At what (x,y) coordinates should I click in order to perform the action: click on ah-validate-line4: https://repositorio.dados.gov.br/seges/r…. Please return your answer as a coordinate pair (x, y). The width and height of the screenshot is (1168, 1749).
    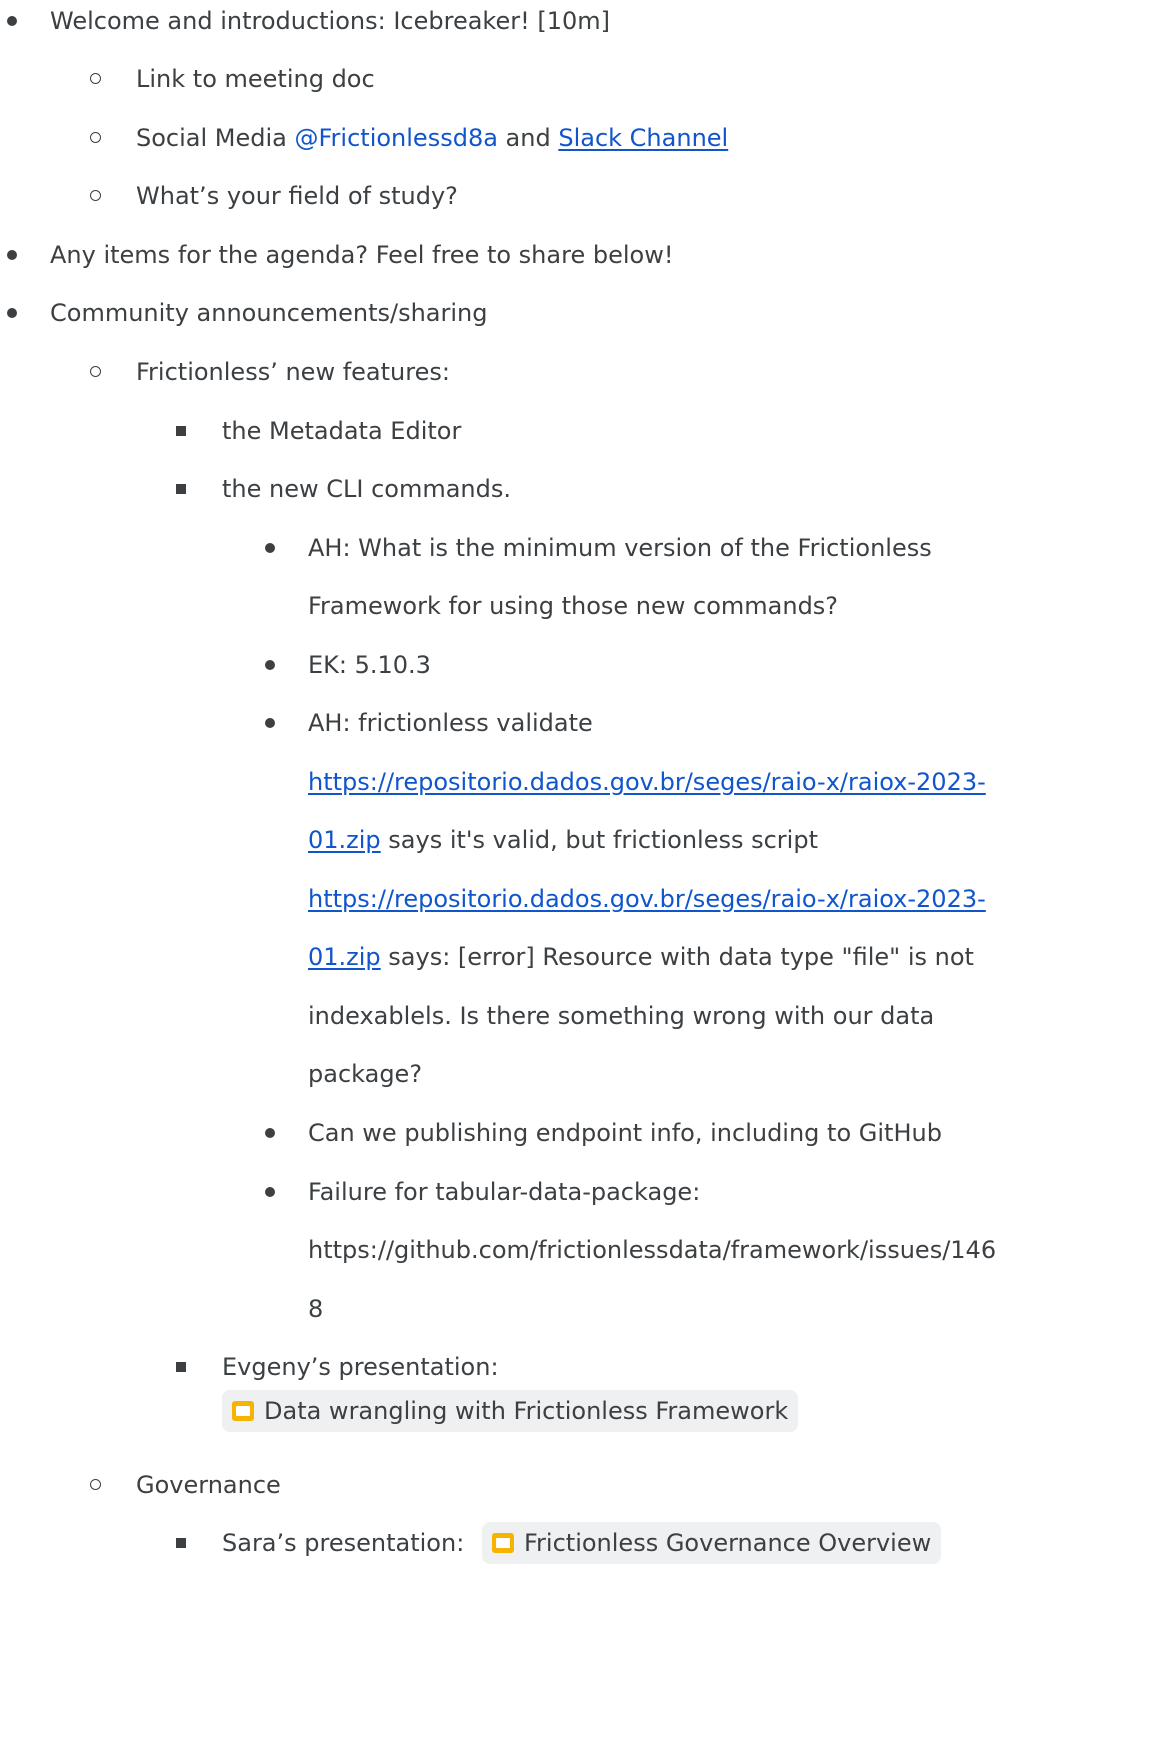
    Looking at the image, I should click on (647, 899).